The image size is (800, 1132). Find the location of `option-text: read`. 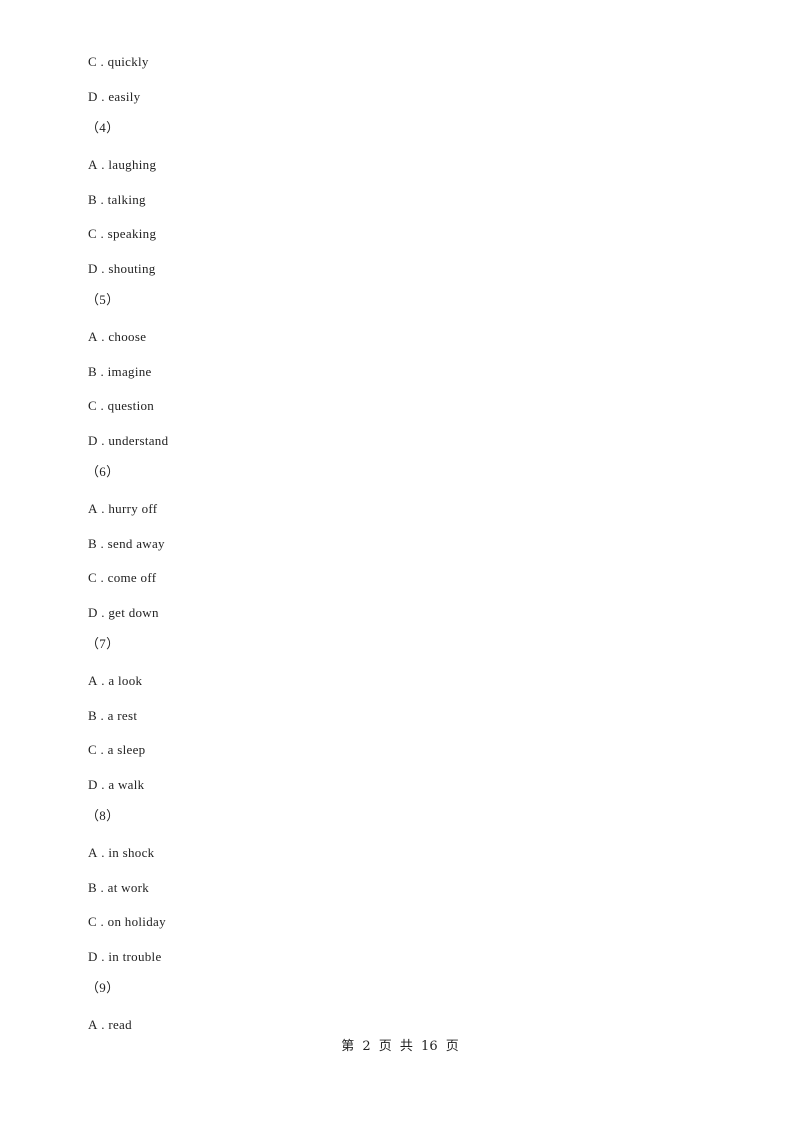

option-text: read is located at coordinates (120, 1024).